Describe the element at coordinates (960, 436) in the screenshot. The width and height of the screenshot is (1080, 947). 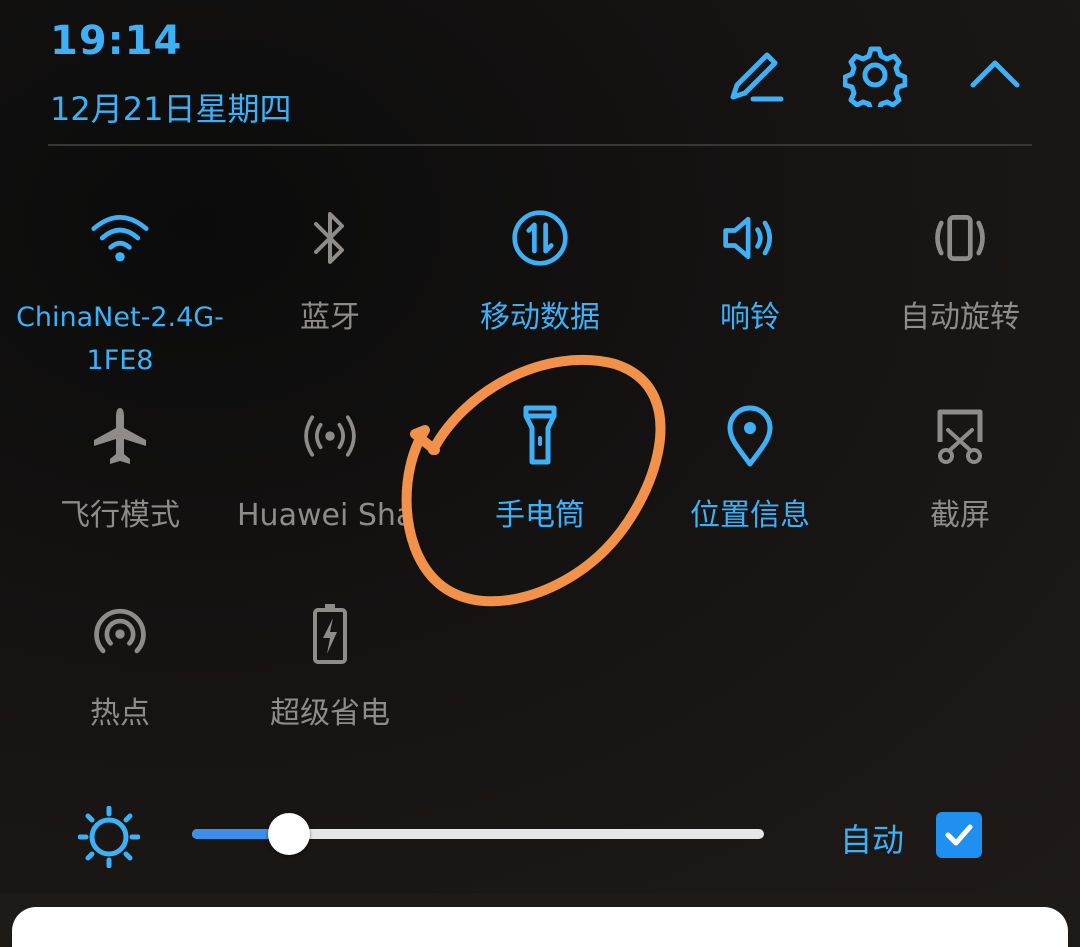
I see `screenshot-icon` at that location.